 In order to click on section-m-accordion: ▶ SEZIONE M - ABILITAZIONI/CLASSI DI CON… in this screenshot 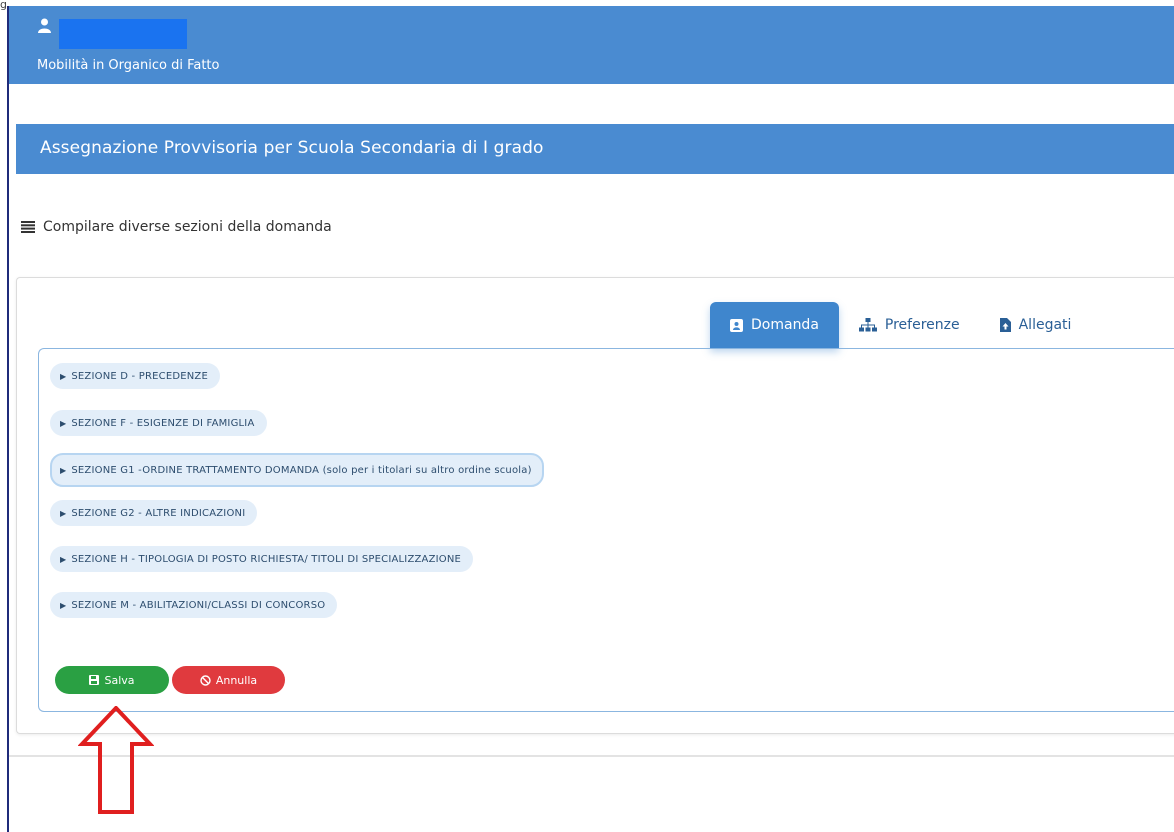, I will do `click(194, 605)`.